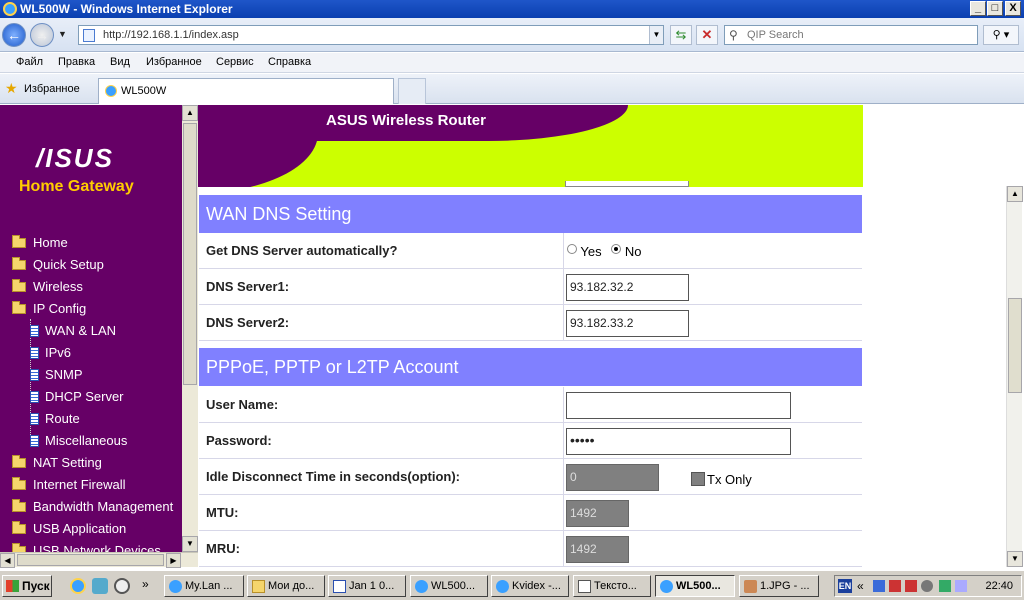 This screenshot has width=1024, height=600. What do you see at coordinates (339, 586) in the screenshot?
I see `document-icon` at bounding box center [339, 586].